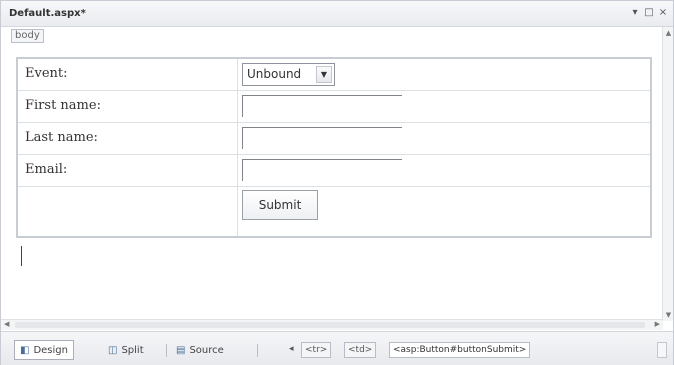 The height and width of the screenshot is (365, 674). I want to click on source-tab-label: Source, so click(206, 350).